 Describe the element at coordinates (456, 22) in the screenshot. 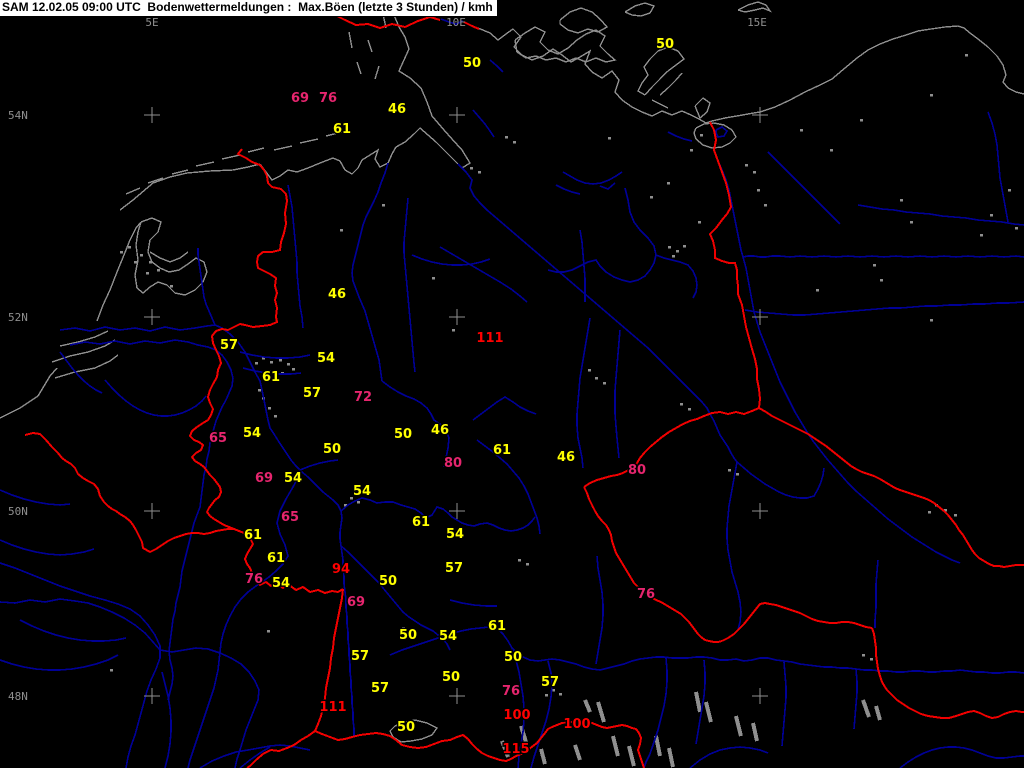

I see `longitude-label: 10E` at that location.